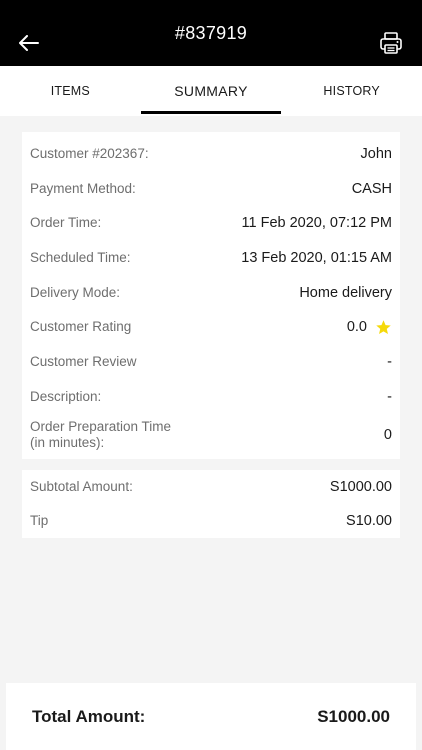 This screenshot has width=422, height=750. What do you see at coordinates (376, 154) in the screenshot?
I see `row-value: John` at bounding box center [376, 154].